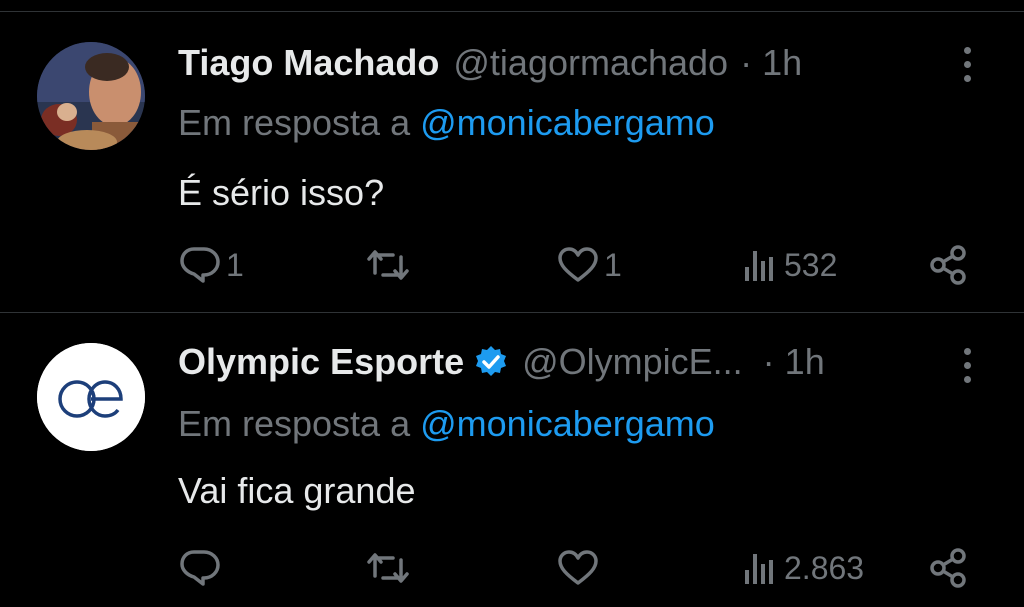 Image resolution: width=1024 pixels, height=607 pixels. I want to click on tweet-actions: 2.863, so click(512, 568).